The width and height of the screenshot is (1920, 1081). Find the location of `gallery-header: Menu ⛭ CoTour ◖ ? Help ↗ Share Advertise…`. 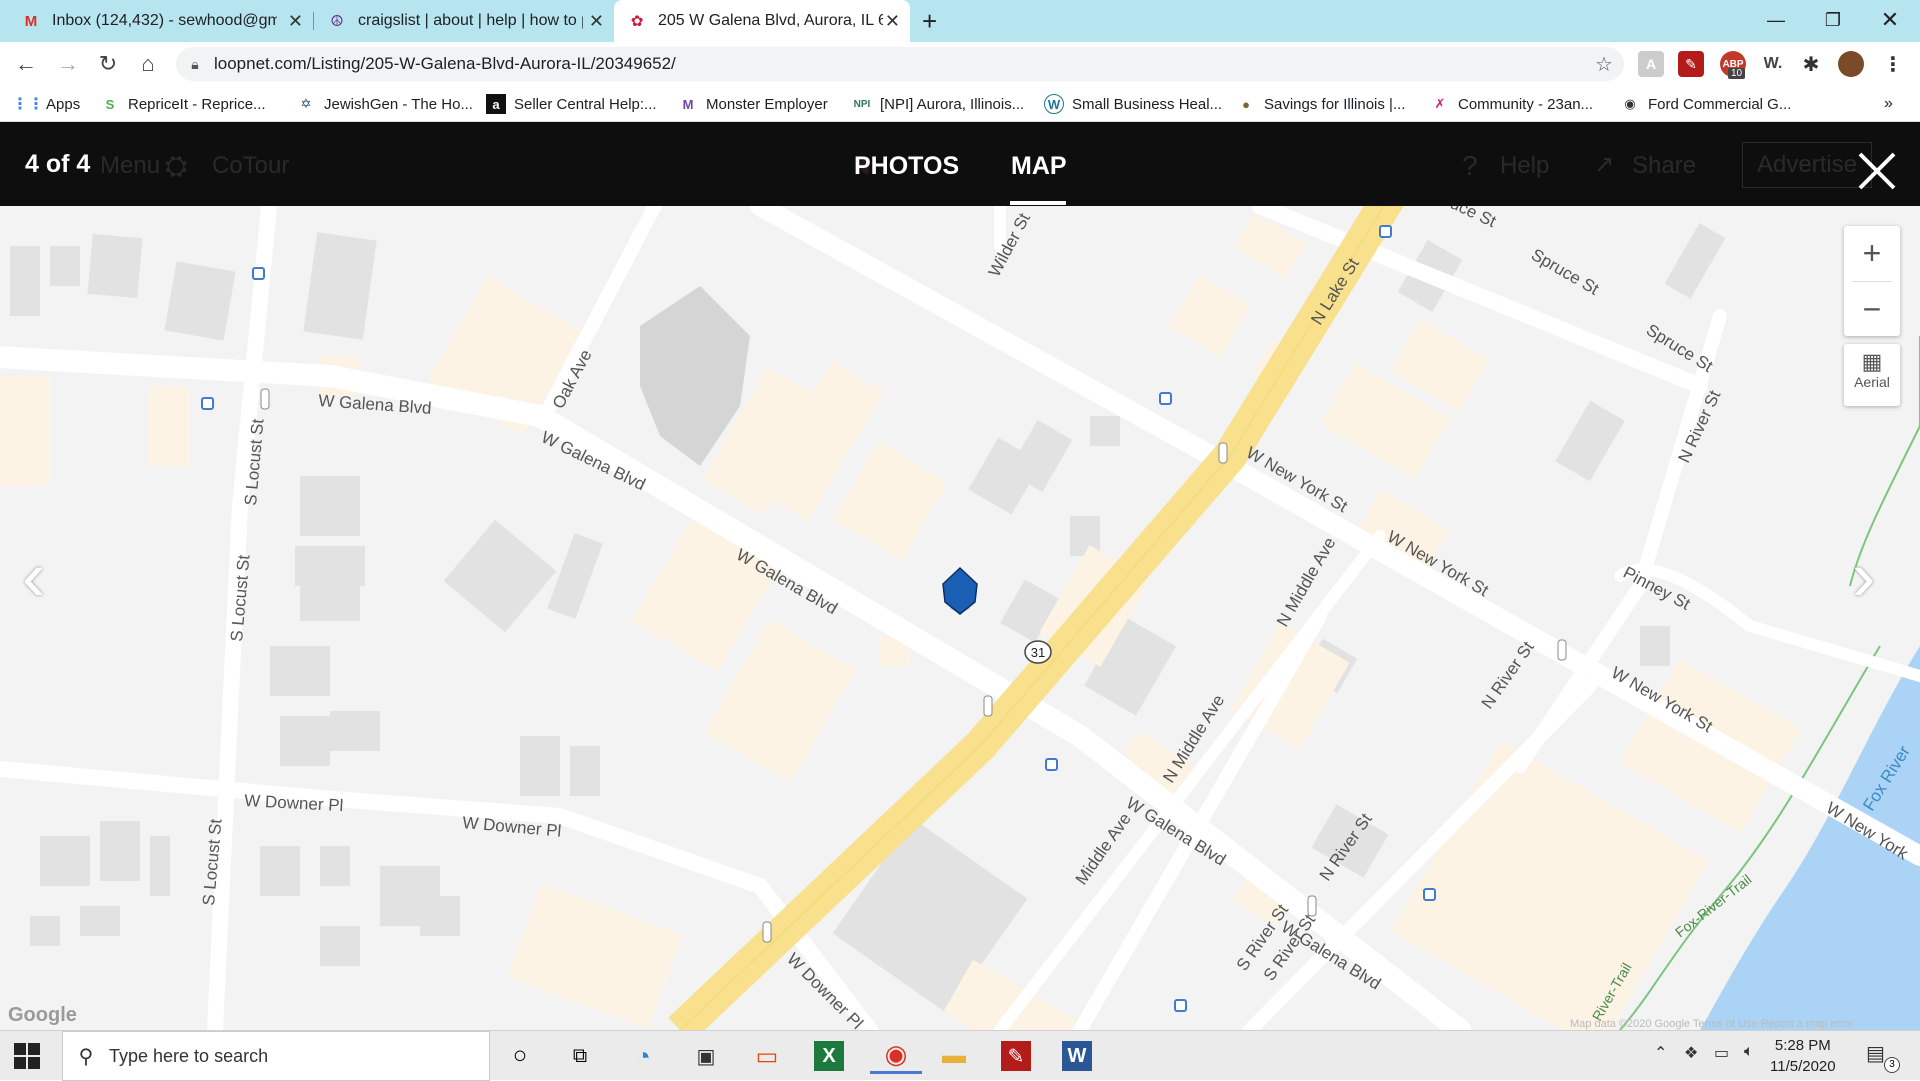

gallery-header: Menu ⛭ CoTour ◖ ? Help ↗ Share Advertise… is located at coordinates (960, 164).